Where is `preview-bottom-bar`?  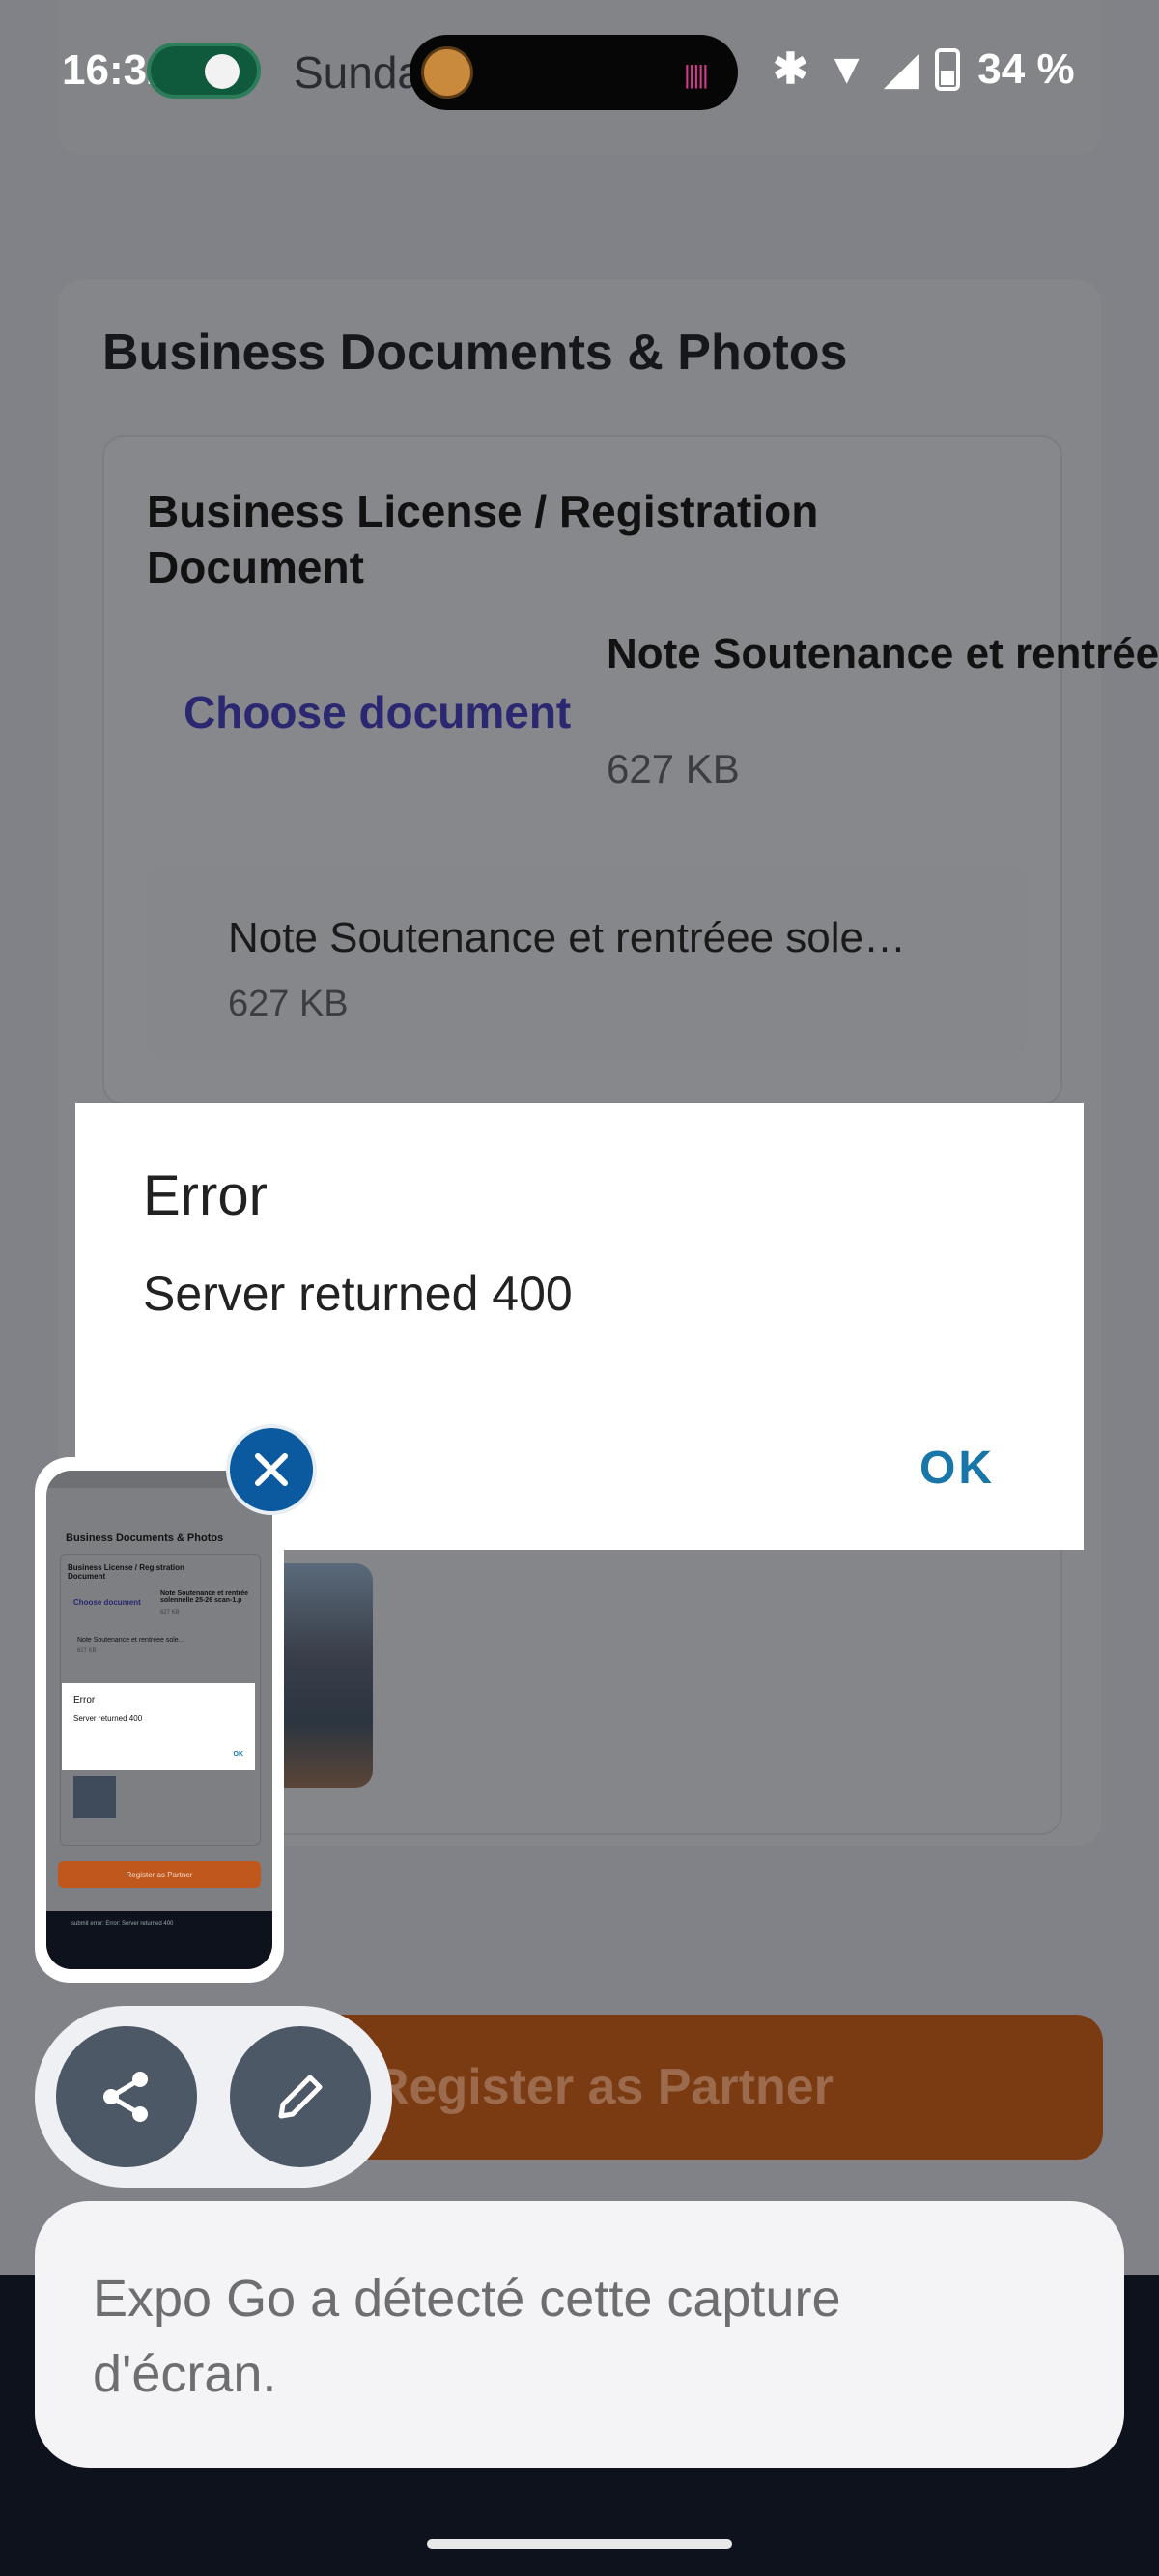 preview-bottom-bar is located at coordinates (159, 1940).